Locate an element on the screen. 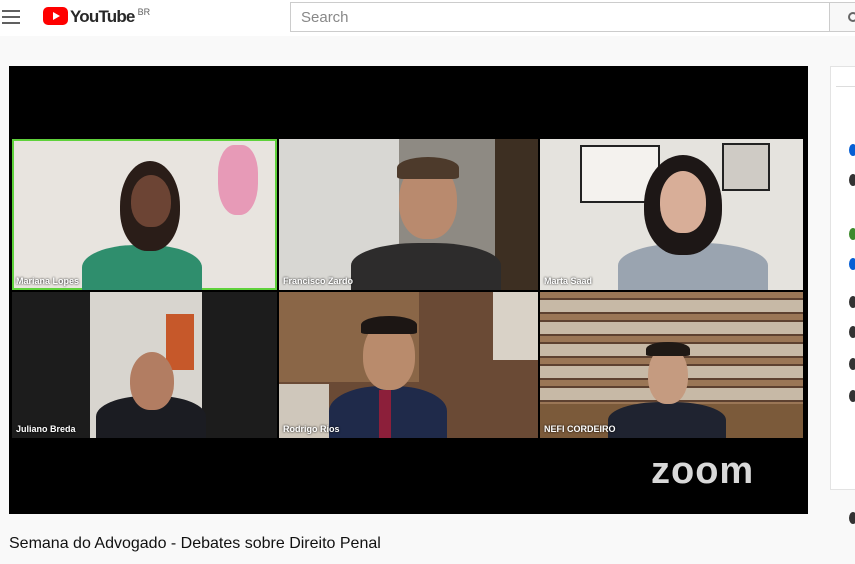  search-box is located at coordinates (560, 17).